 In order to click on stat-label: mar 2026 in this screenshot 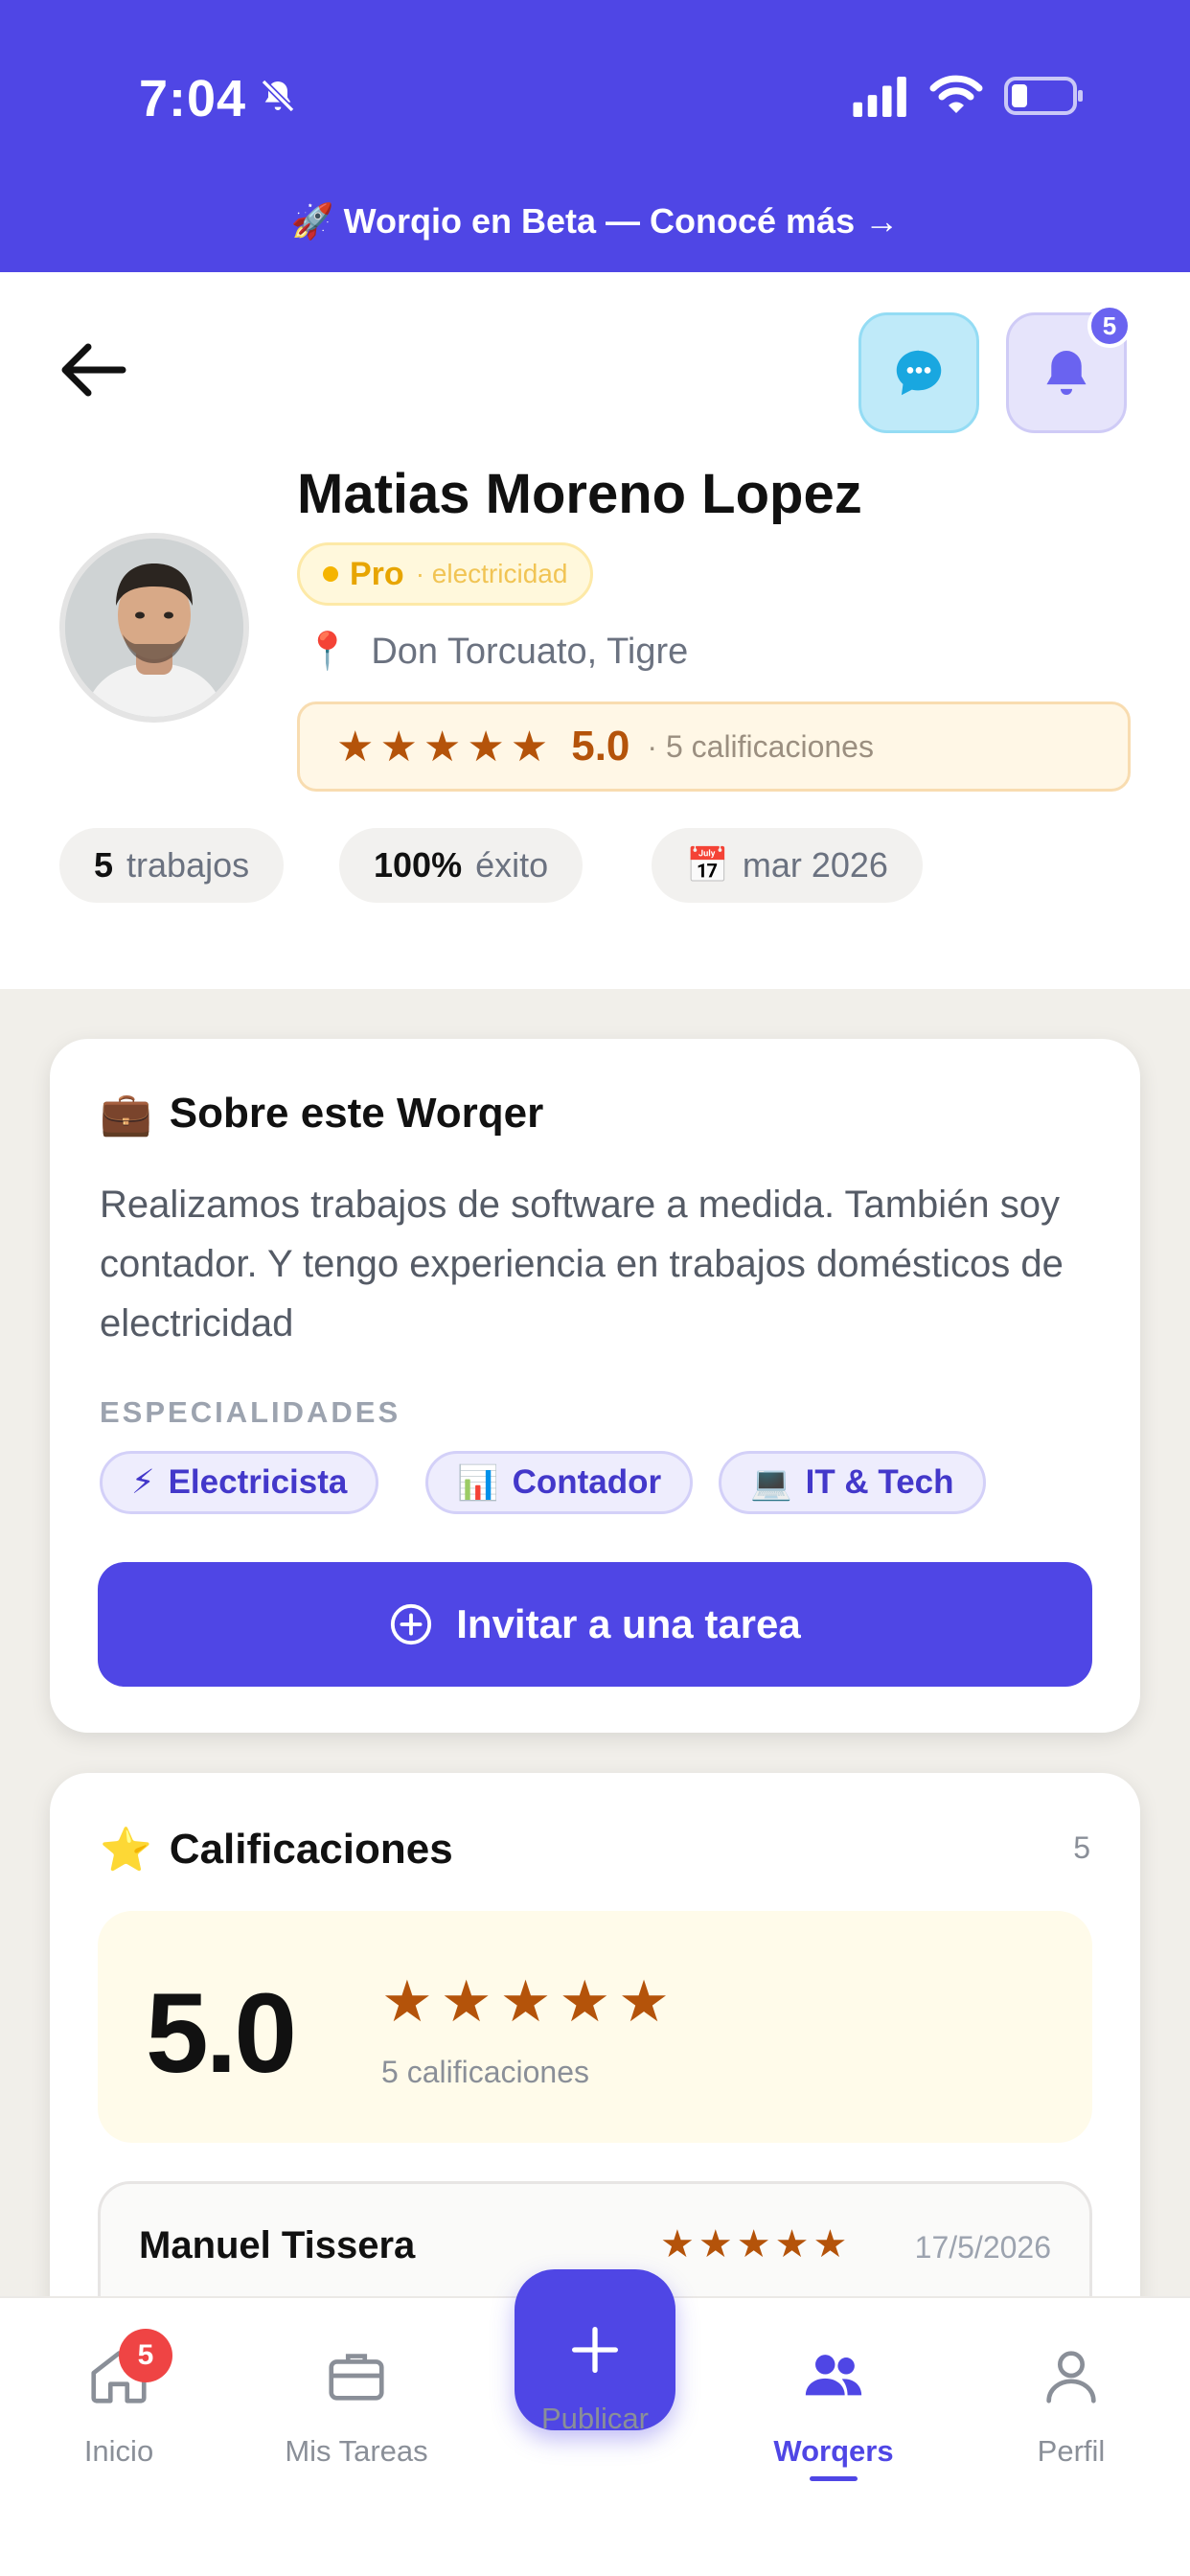, I will do `click(815, 865)`.